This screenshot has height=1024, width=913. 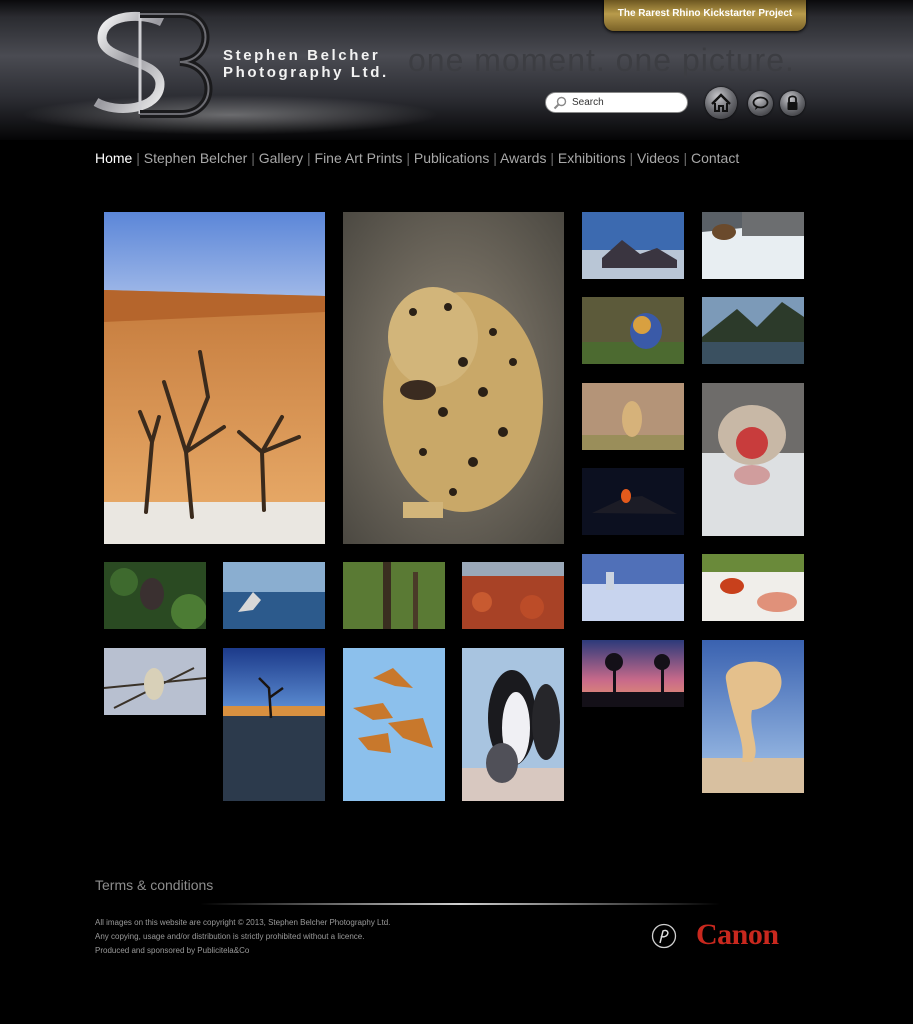 I want to click on nav-item-fine-art-prints: Fine Art Prints, so click(x=359, y=158).